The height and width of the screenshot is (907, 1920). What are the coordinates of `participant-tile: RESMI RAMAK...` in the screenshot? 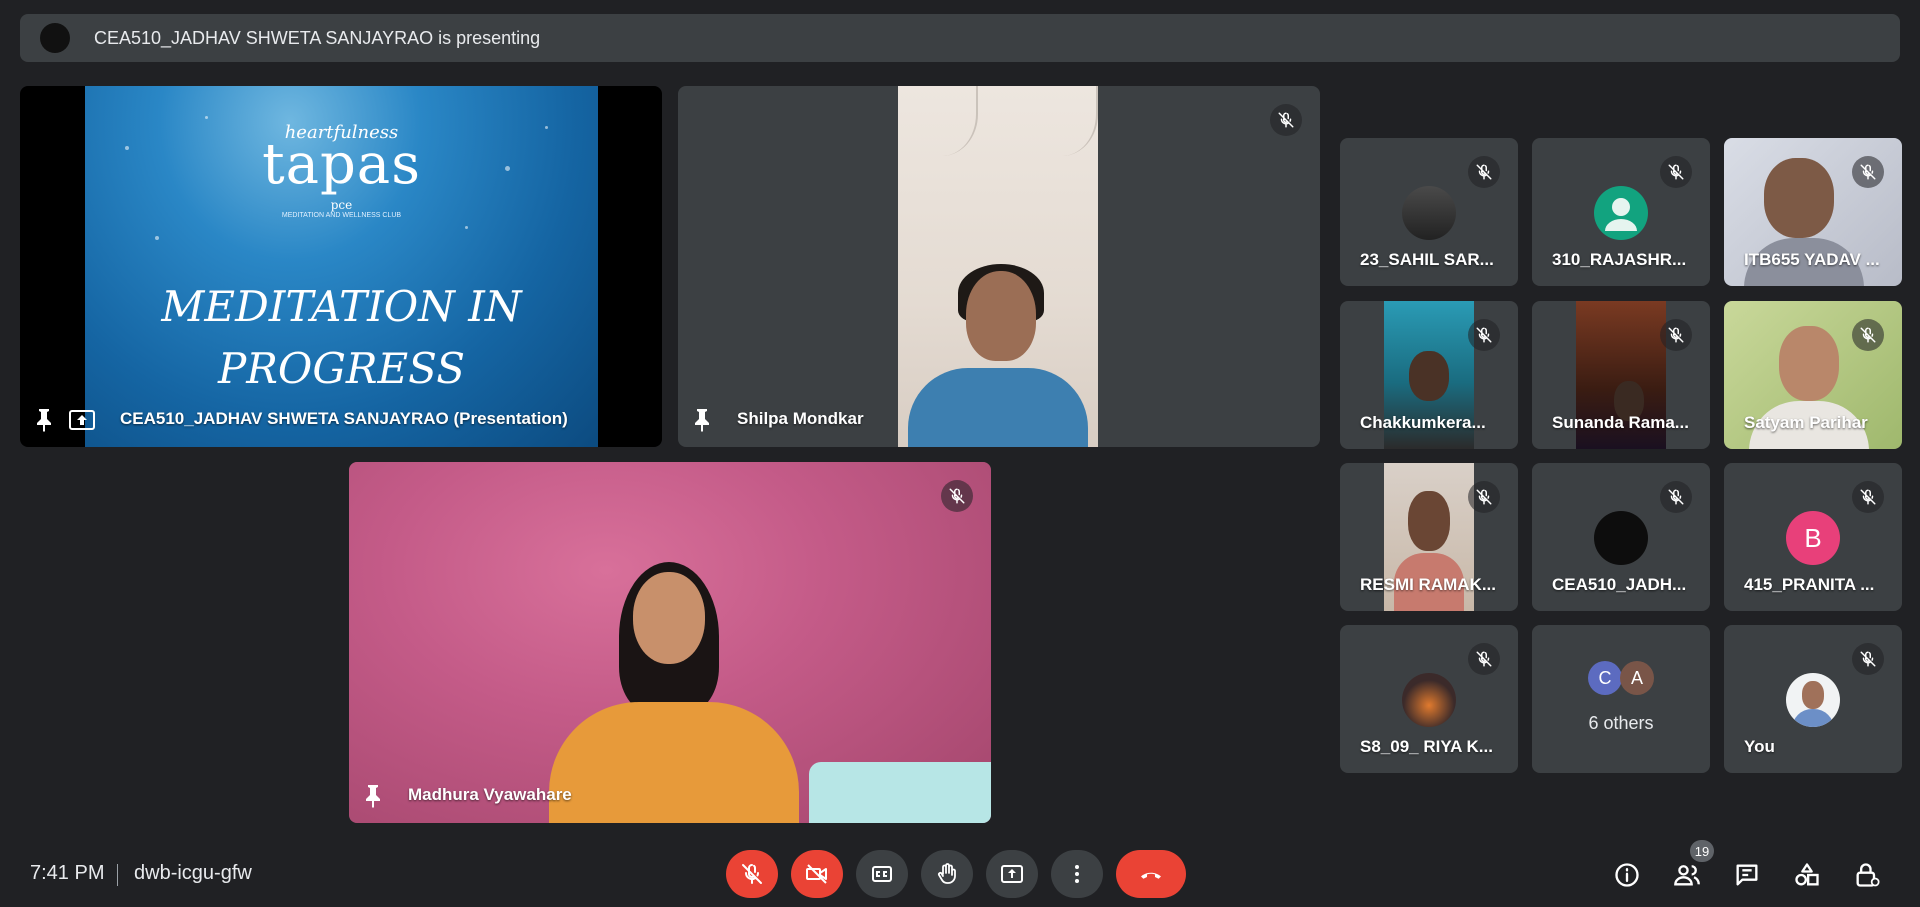 It's located at (1429, 537).